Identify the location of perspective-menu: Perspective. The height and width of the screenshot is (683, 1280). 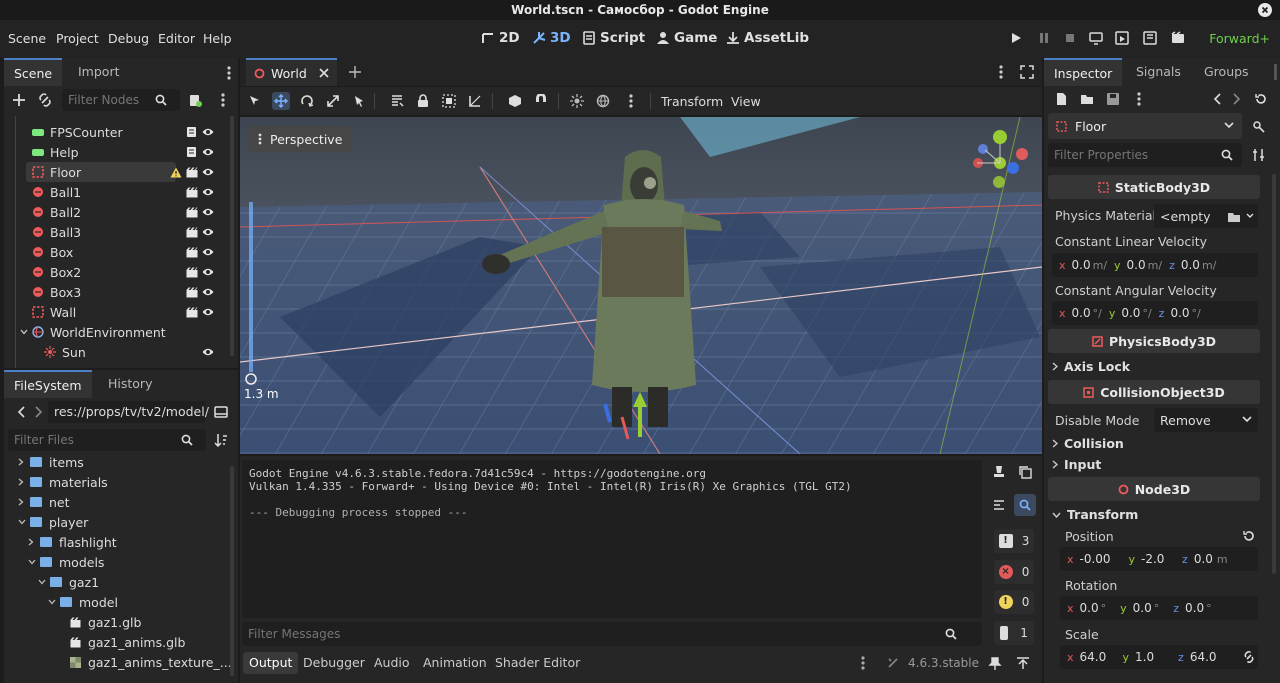
(300, 139).